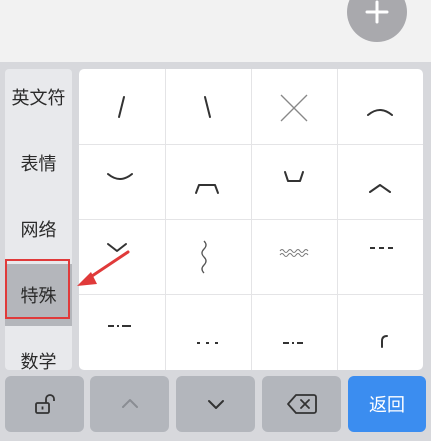 The height and width of the screenshot is (441, 431). I want to click on category-network: 网络, so click(38, 229).